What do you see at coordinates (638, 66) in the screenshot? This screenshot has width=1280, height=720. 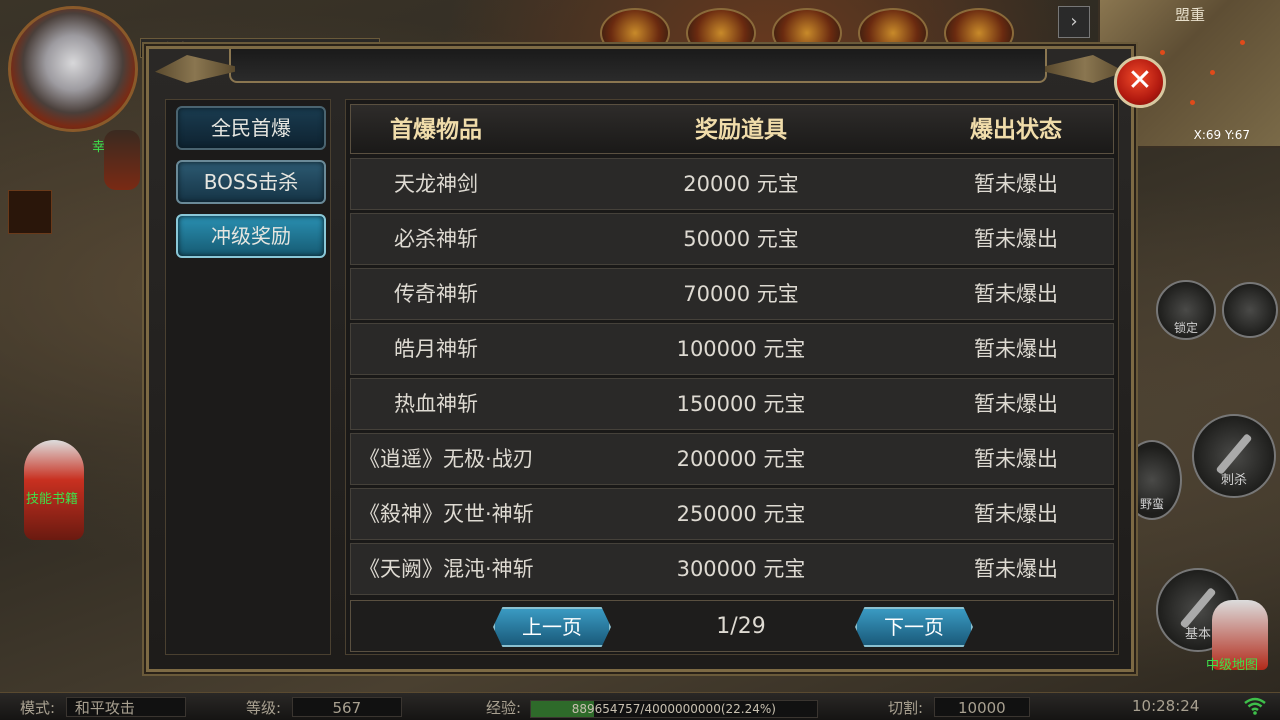 I see `dialog-header` at bounding box center [638, 66].